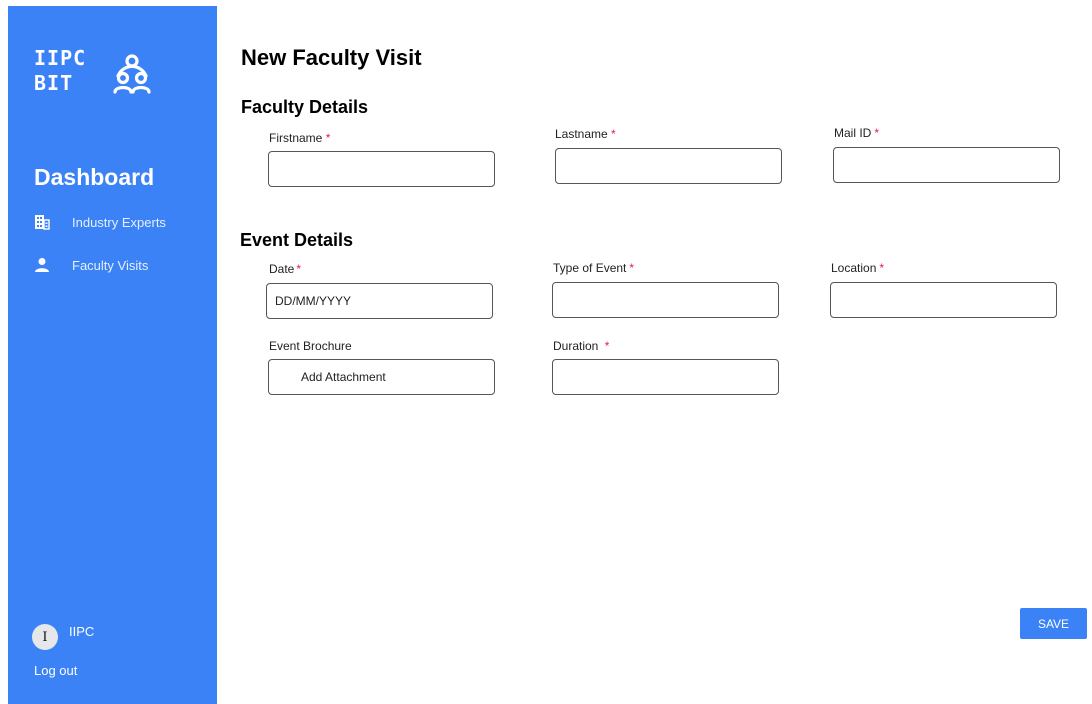 This screenshot has height=704, width=1092. I want to click on firstname-input, so click(381, 169).